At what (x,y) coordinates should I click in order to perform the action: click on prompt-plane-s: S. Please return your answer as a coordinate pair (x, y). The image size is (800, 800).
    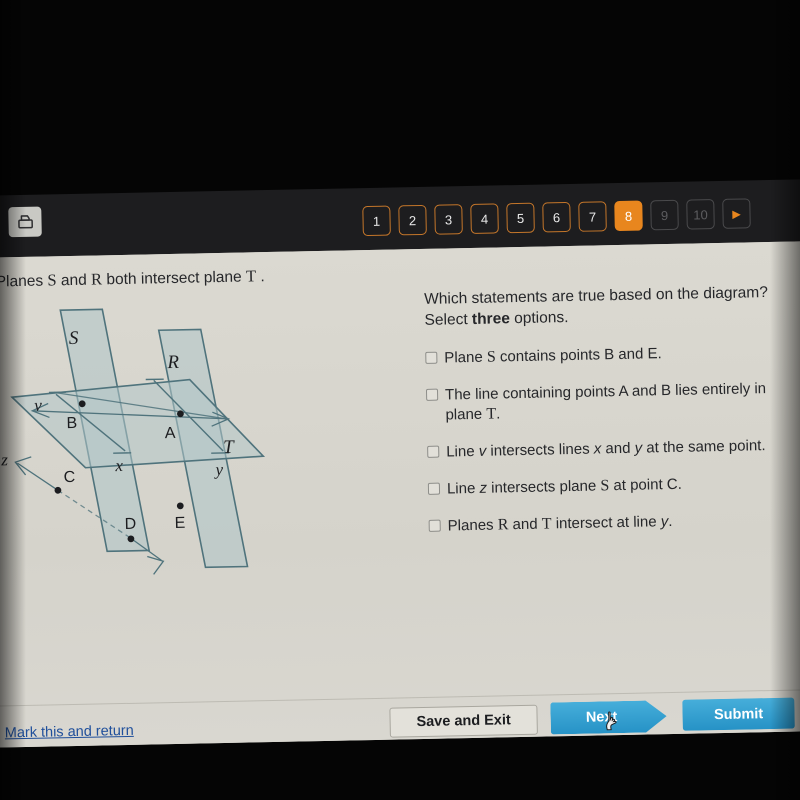
    Looking at the image, I should click on (52, 280).